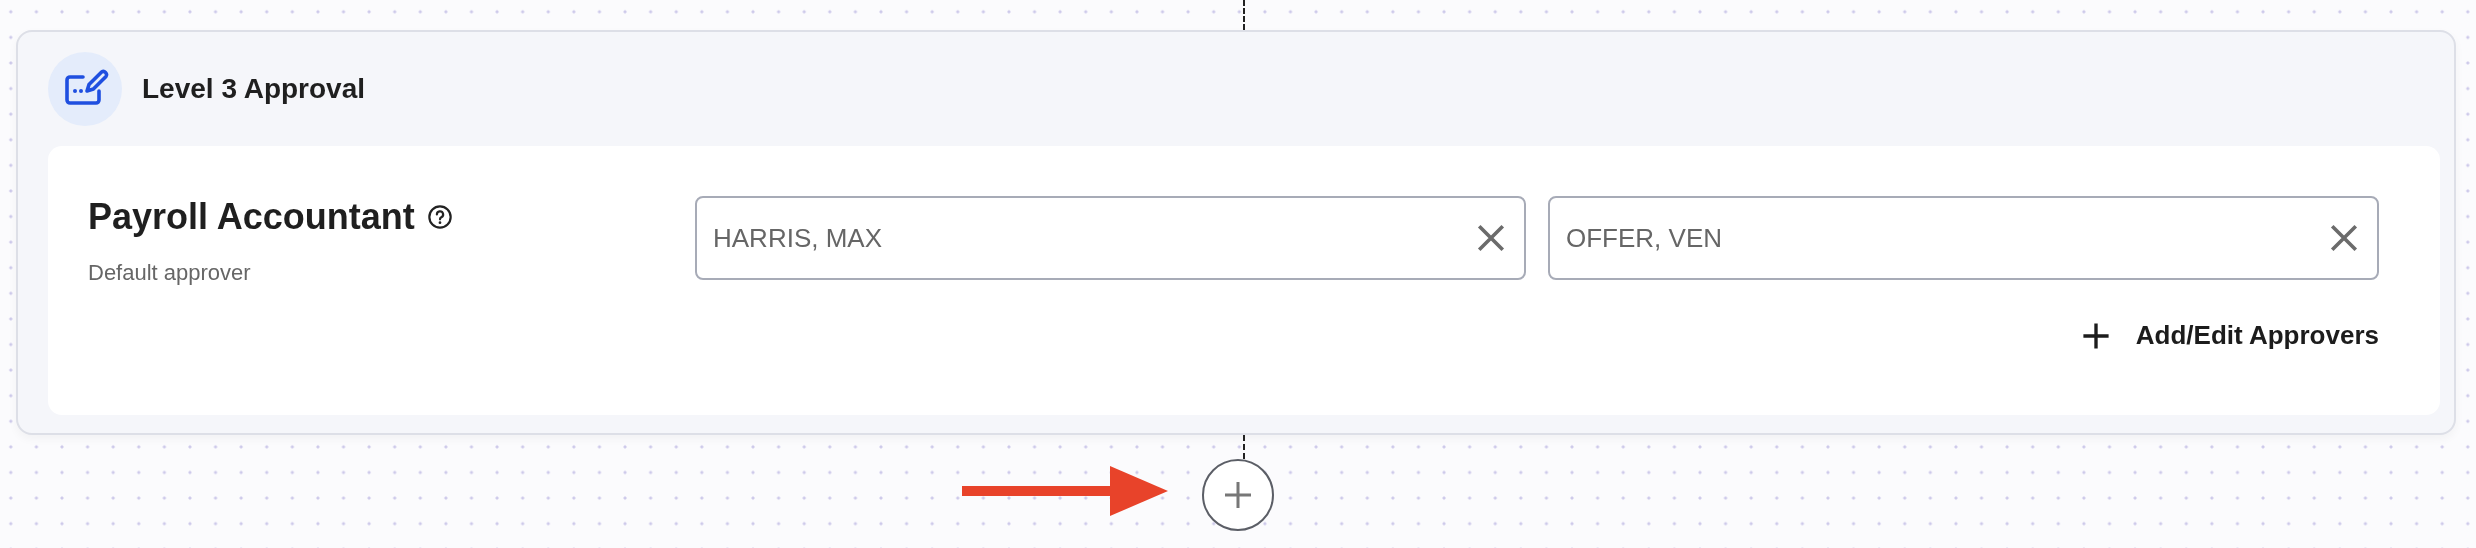 The width and height of the screenshot is (2476, 548). I want to click on approver-field: OFFER, VEN, so click(1963, 238).